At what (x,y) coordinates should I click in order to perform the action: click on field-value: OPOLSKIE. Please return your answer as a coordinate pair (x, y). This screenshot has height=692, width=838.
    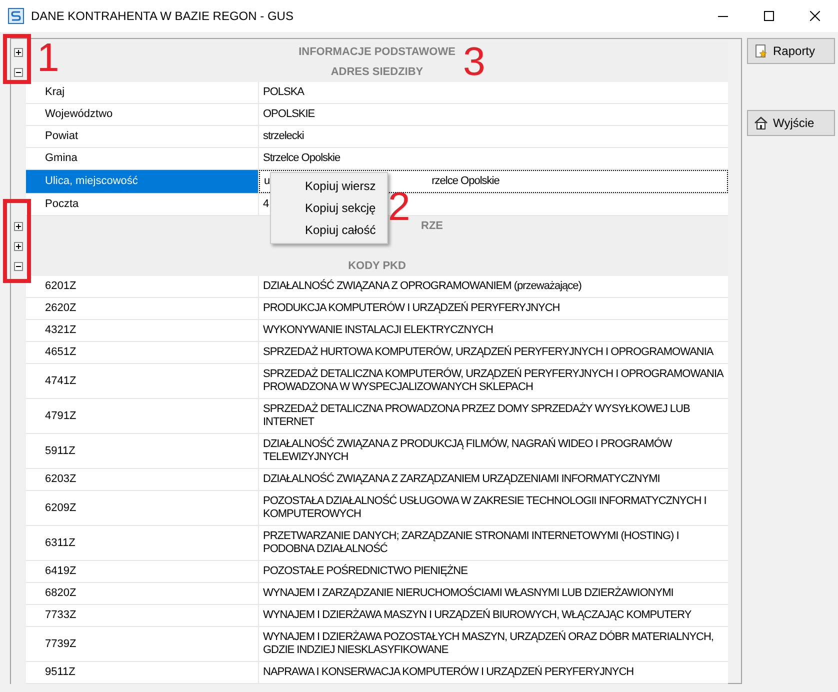
    Looking at the image, I should click on (289, 114).